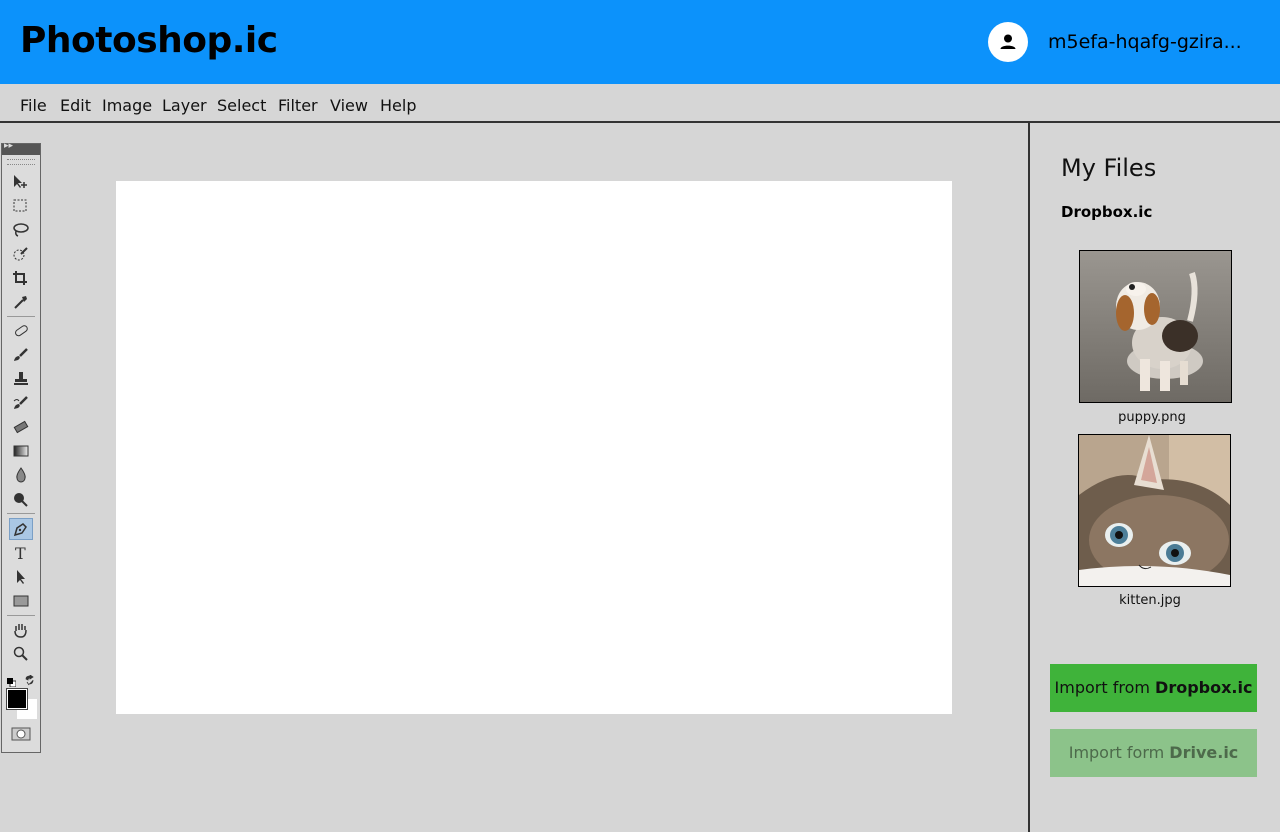  I want to click on type-tool-icon: T, so click(21, 553).